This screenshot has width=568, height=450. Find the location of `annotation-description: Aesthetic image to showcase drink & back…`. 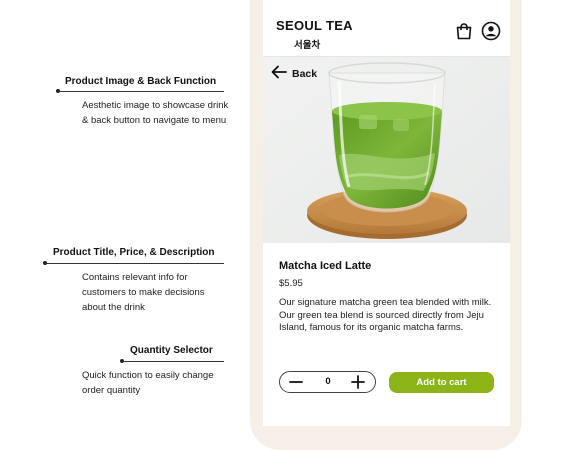

annotation-description: Aesthetic image to showcase drink & back… is located at coordinates (155, 113).